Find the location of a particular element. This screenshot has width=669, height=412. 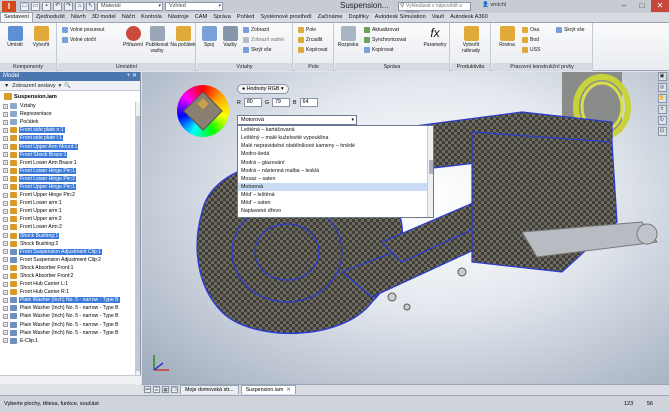

close-tab-icon: ✕ is located at coordinates (288, 390).